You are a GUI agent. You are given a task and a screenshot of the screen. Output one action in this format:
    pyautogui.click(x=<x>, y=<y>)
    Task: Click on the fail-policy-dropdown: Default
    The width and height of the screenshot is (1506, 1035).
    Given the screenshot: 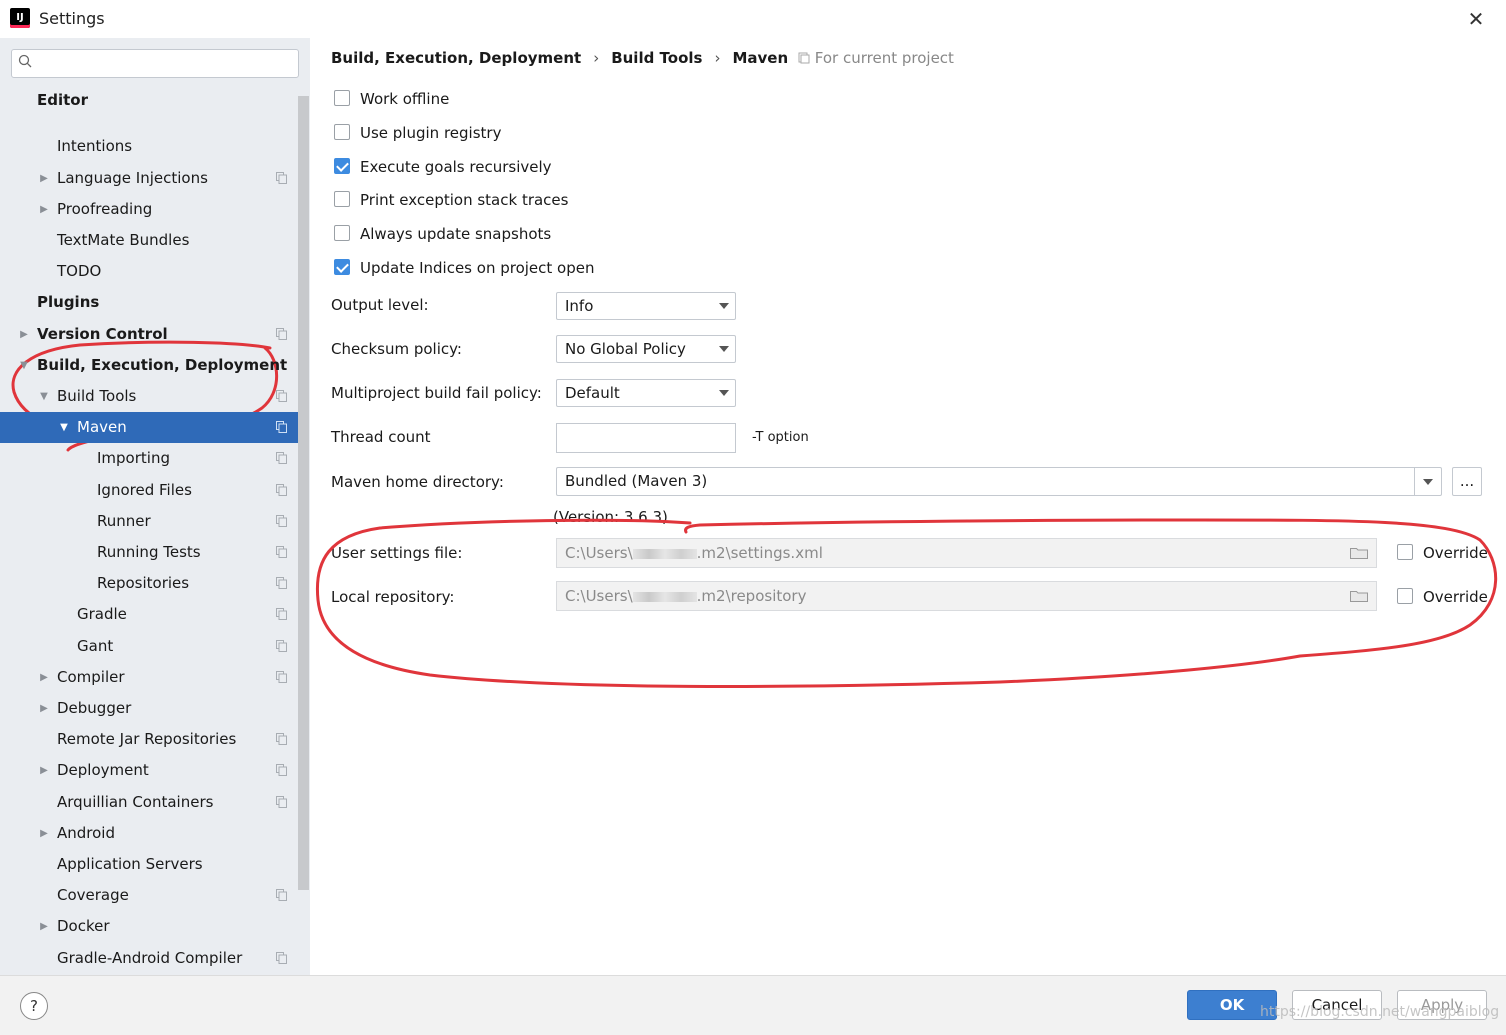 What is the action you would take?
    pyautogui.click(x=646, y=393)
    